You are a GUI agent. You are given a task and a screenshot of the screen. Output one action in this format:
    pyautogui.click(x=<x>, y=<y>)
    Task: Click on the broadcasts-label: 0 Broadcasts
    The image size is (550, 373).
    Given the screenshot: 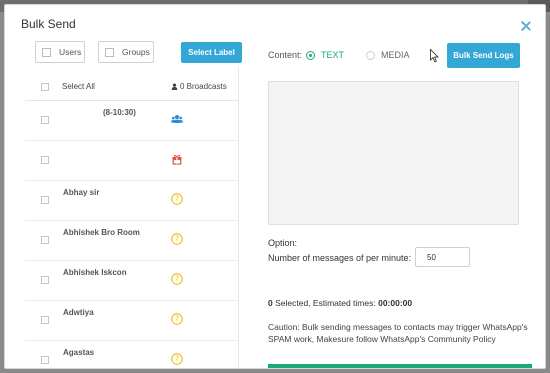 What is the action you would take?
    pyautogui.click(x=203, y=86)
    